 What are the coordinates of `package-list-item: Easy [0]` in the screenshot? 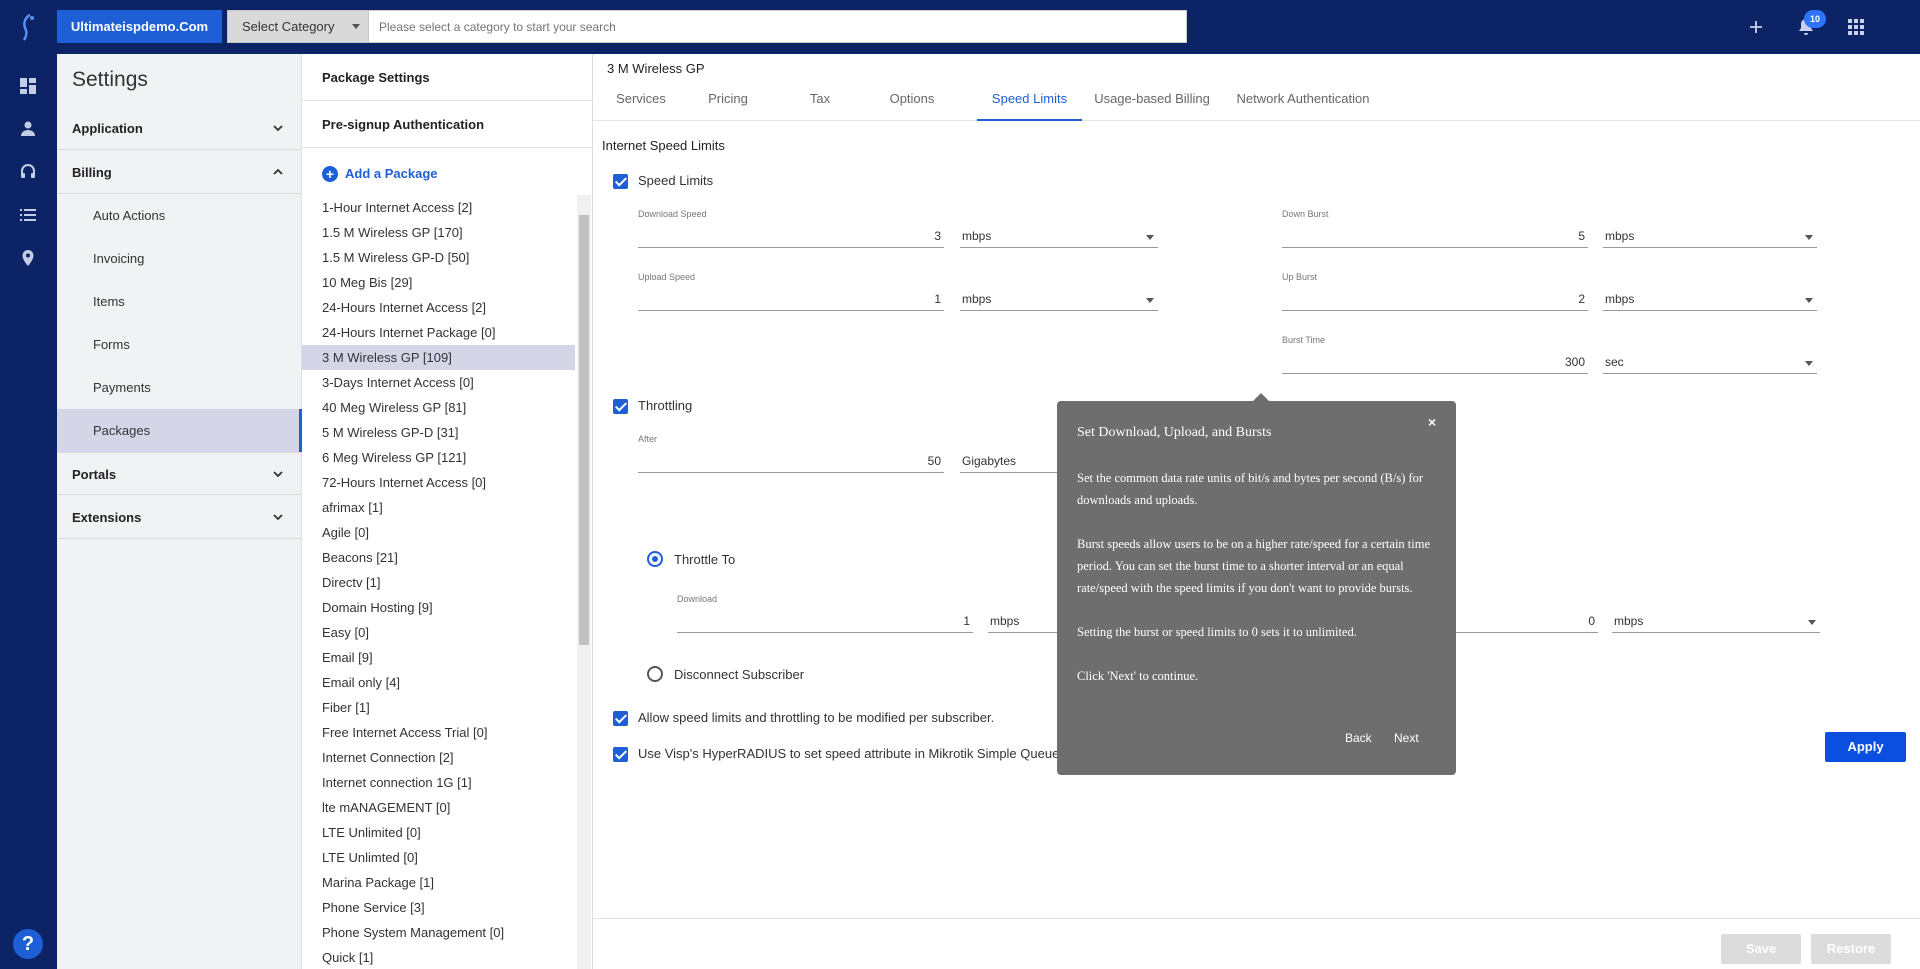 It's located at (438, 632).